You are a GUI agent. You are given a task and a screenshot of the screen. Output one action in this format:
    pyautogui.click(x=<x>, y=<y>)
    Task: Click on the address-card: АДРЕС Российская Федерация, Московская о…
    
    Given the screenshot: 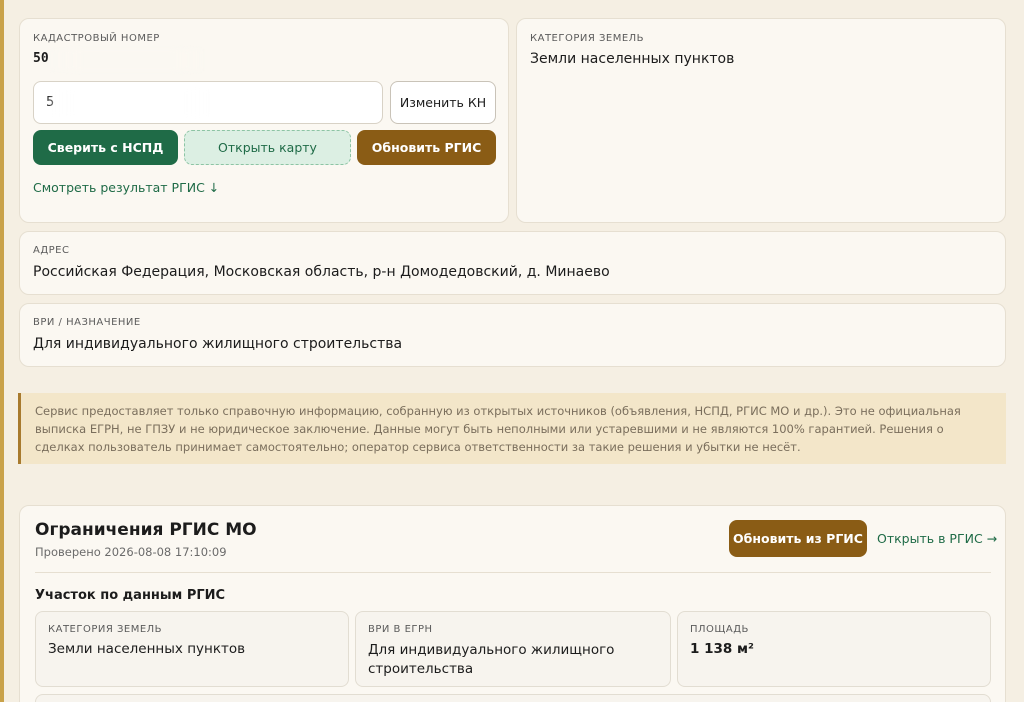 What is the action you would take?
    pyautogui.click(x=512, y=263)
    